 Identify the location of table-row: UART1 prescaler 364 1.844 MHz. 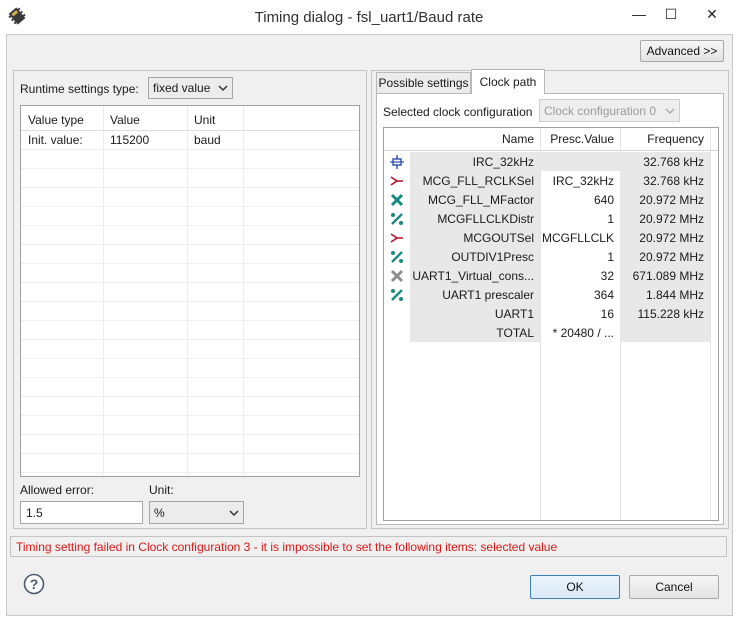
(551, 294).